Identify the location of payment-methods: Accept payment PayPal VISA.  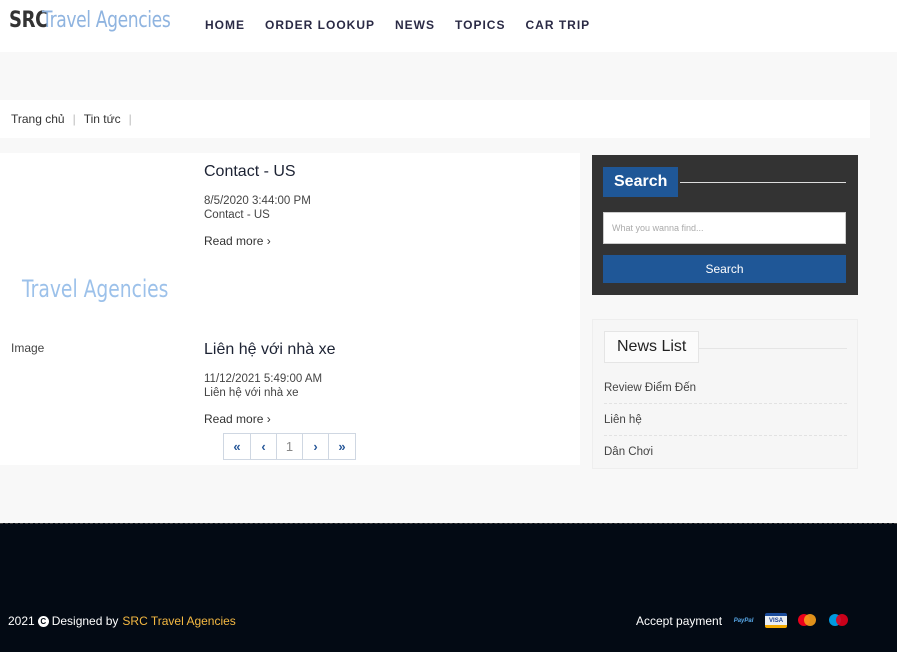
(743, 620).